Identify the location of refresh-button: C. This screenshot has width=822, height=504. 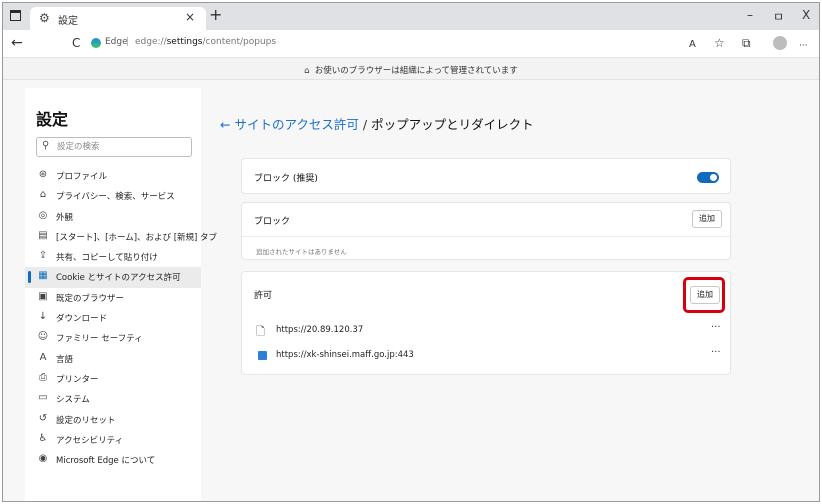
(76, 43).